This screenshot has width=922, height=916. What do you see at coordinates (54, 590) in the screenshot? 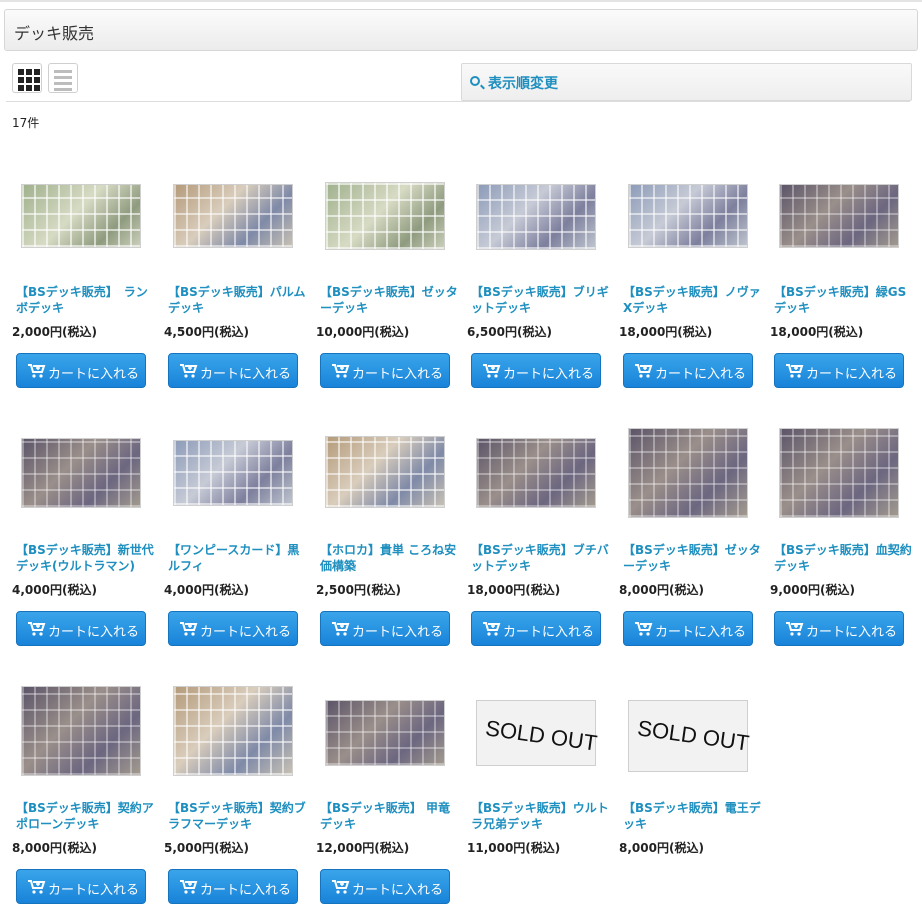
I see `product-price: 4,000円(税込)` at bounding box center [54, 590].